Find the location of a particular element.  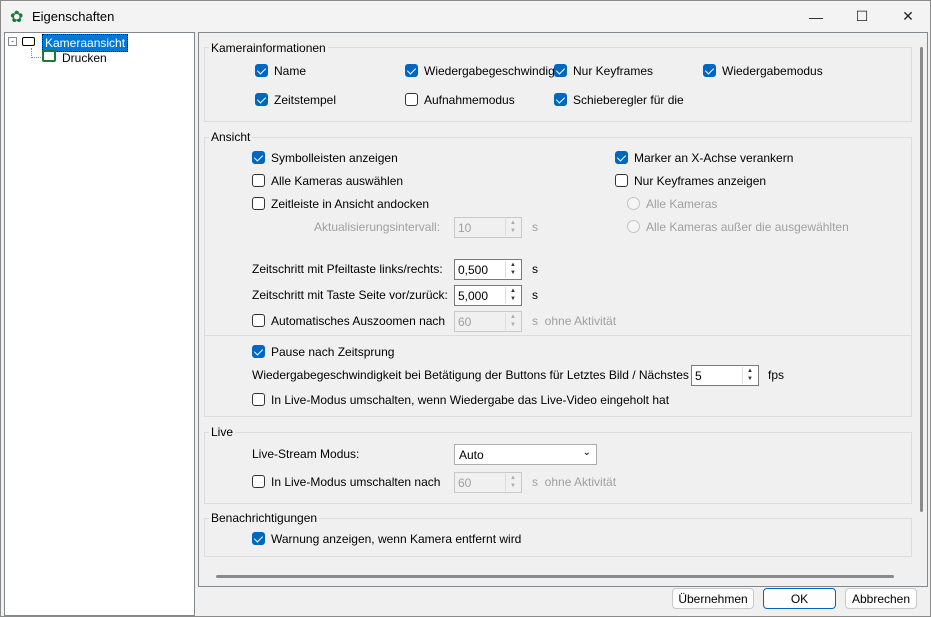

unit-fps: fps is located at coordinates (776, 375).